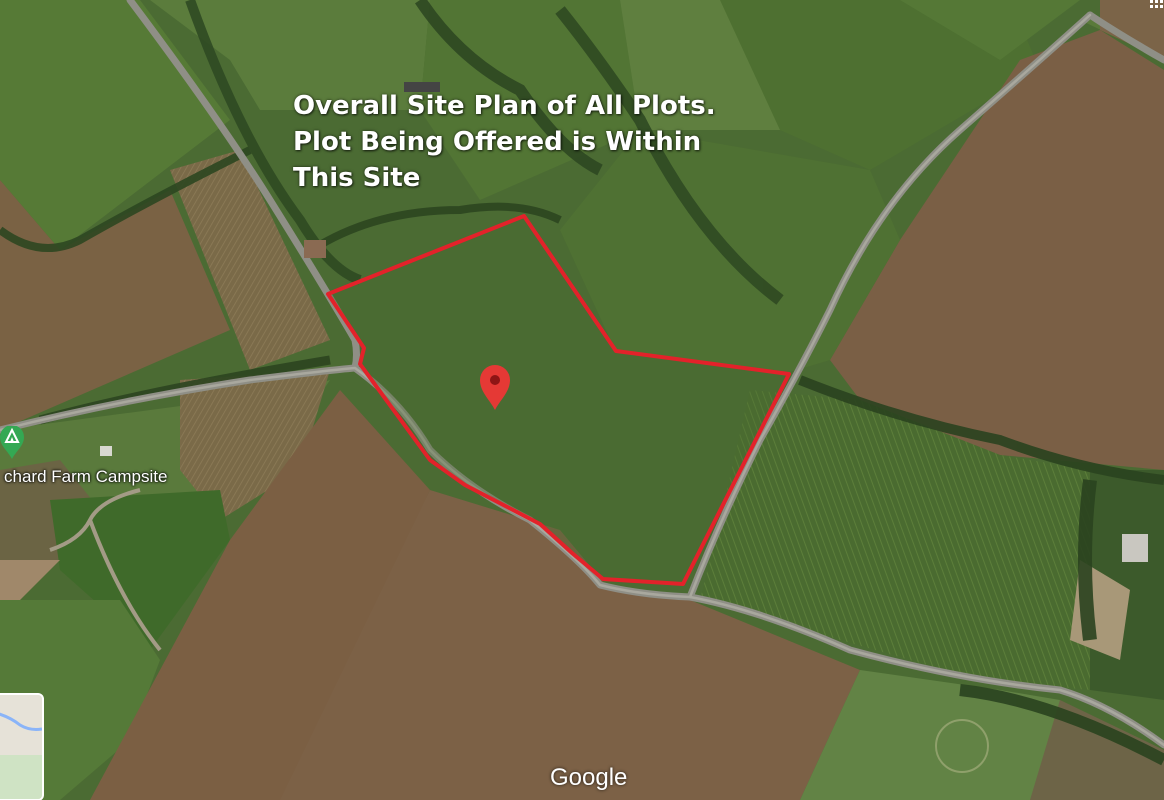 This screenshot has width=1164, height=800. Describe the element at coordinates (504, 106) in the screenshot. I see `annotation-line-1: Overall Site Plan of All Plots.` at that location.